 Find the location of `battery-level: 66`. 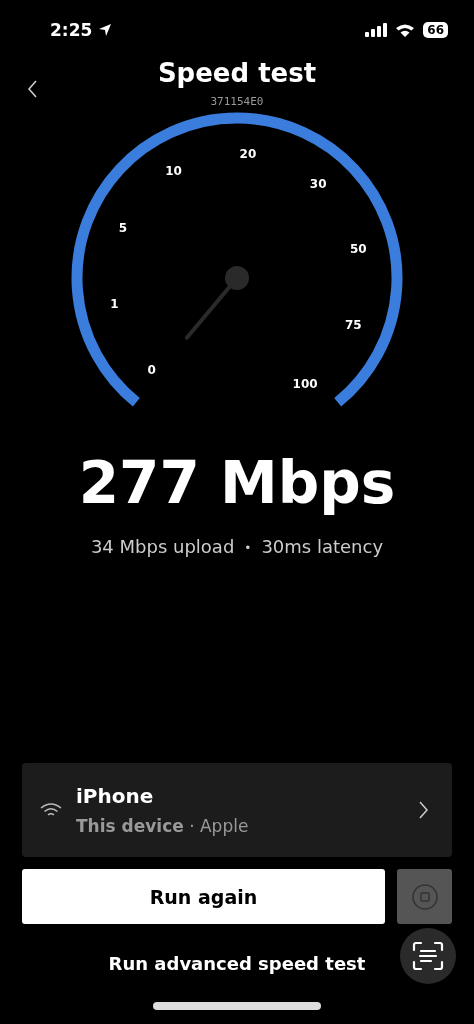

battery-level: 66 is located at coordinates (435, 30).